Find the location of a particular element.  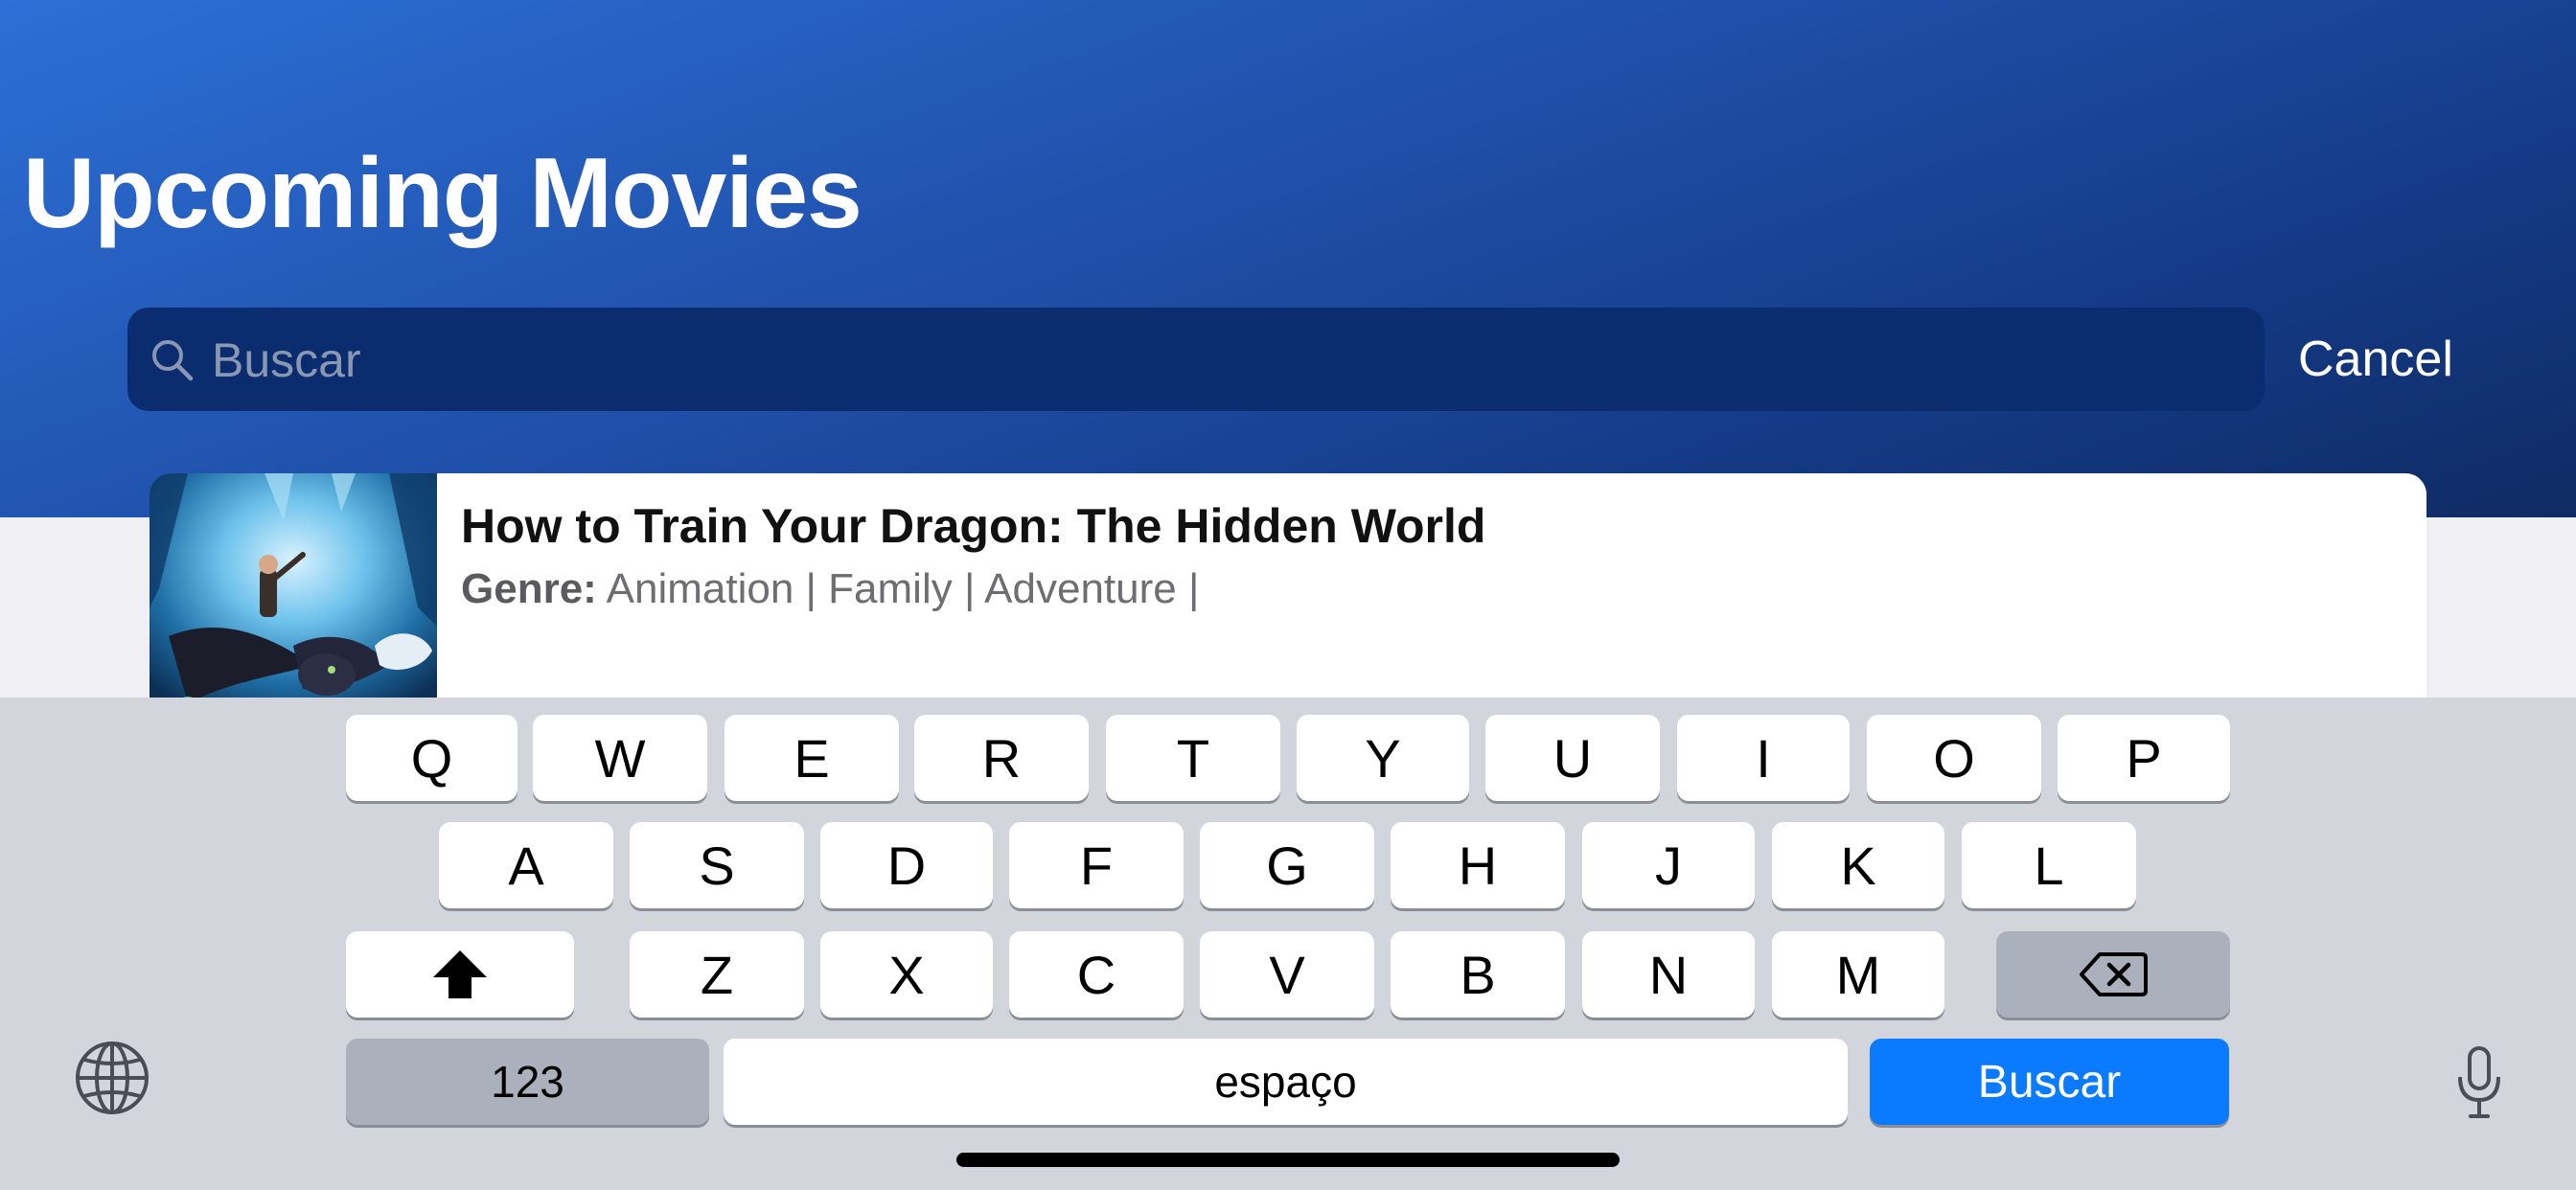

key-q: Q is located at coordinates (432, 758).